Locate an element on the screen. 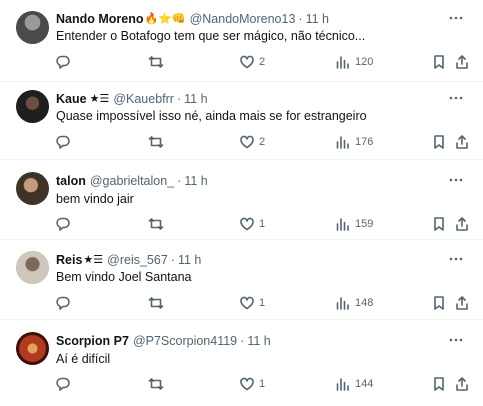  user-handle: @NandoMoreno13 is located at coordinates (243, 19).